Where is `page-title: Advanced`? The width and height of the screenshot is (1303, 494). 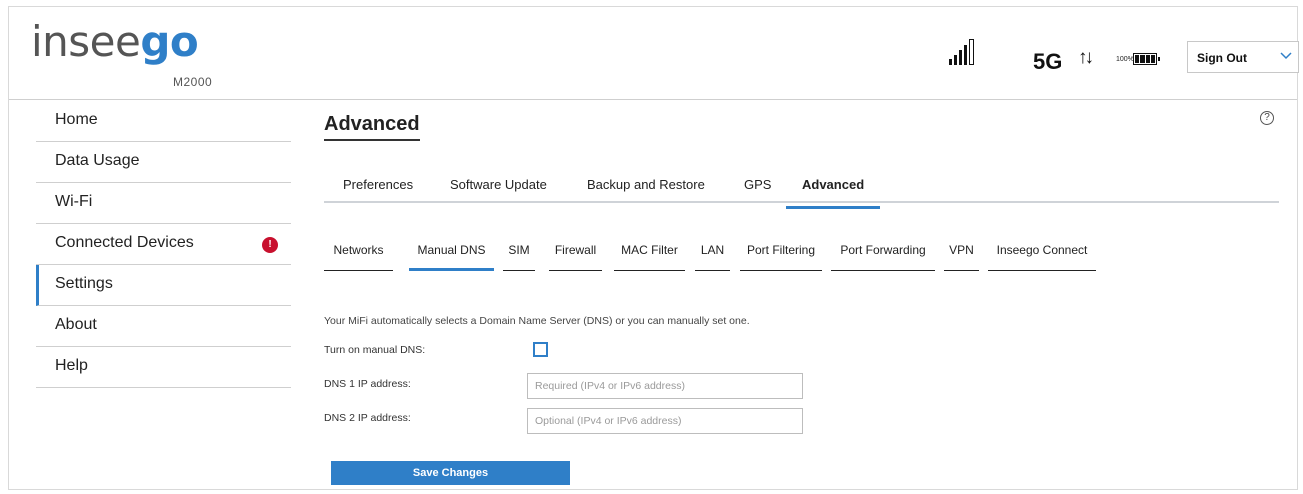 page-title: Advanced is located at coordinates (372, 127).